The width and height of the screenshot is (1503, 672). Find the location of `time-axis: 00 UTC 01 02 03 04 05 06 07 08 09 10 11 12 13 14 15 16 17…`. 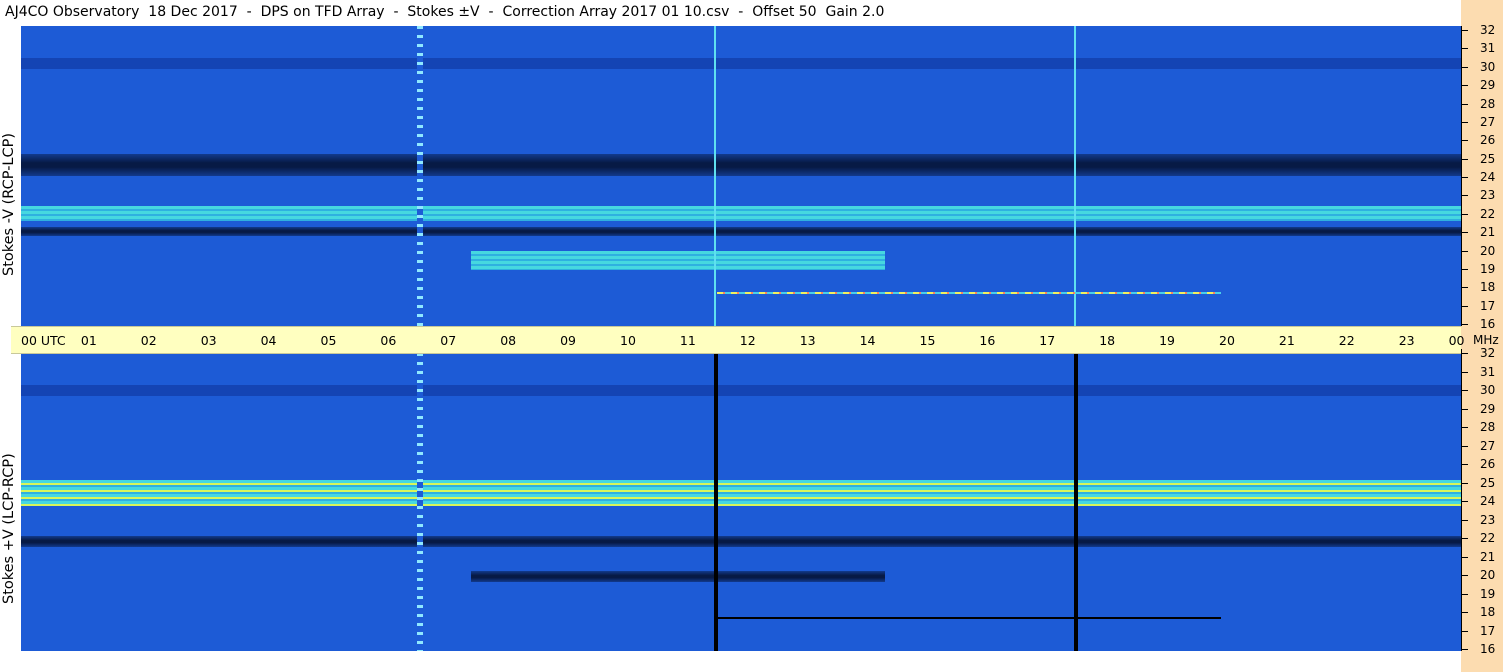

time-axis: 00 UTC 01 02 03 04 05 06 07 08 09 10 11 12 13 14 15 16 17… is located at coordinates (738, 340).